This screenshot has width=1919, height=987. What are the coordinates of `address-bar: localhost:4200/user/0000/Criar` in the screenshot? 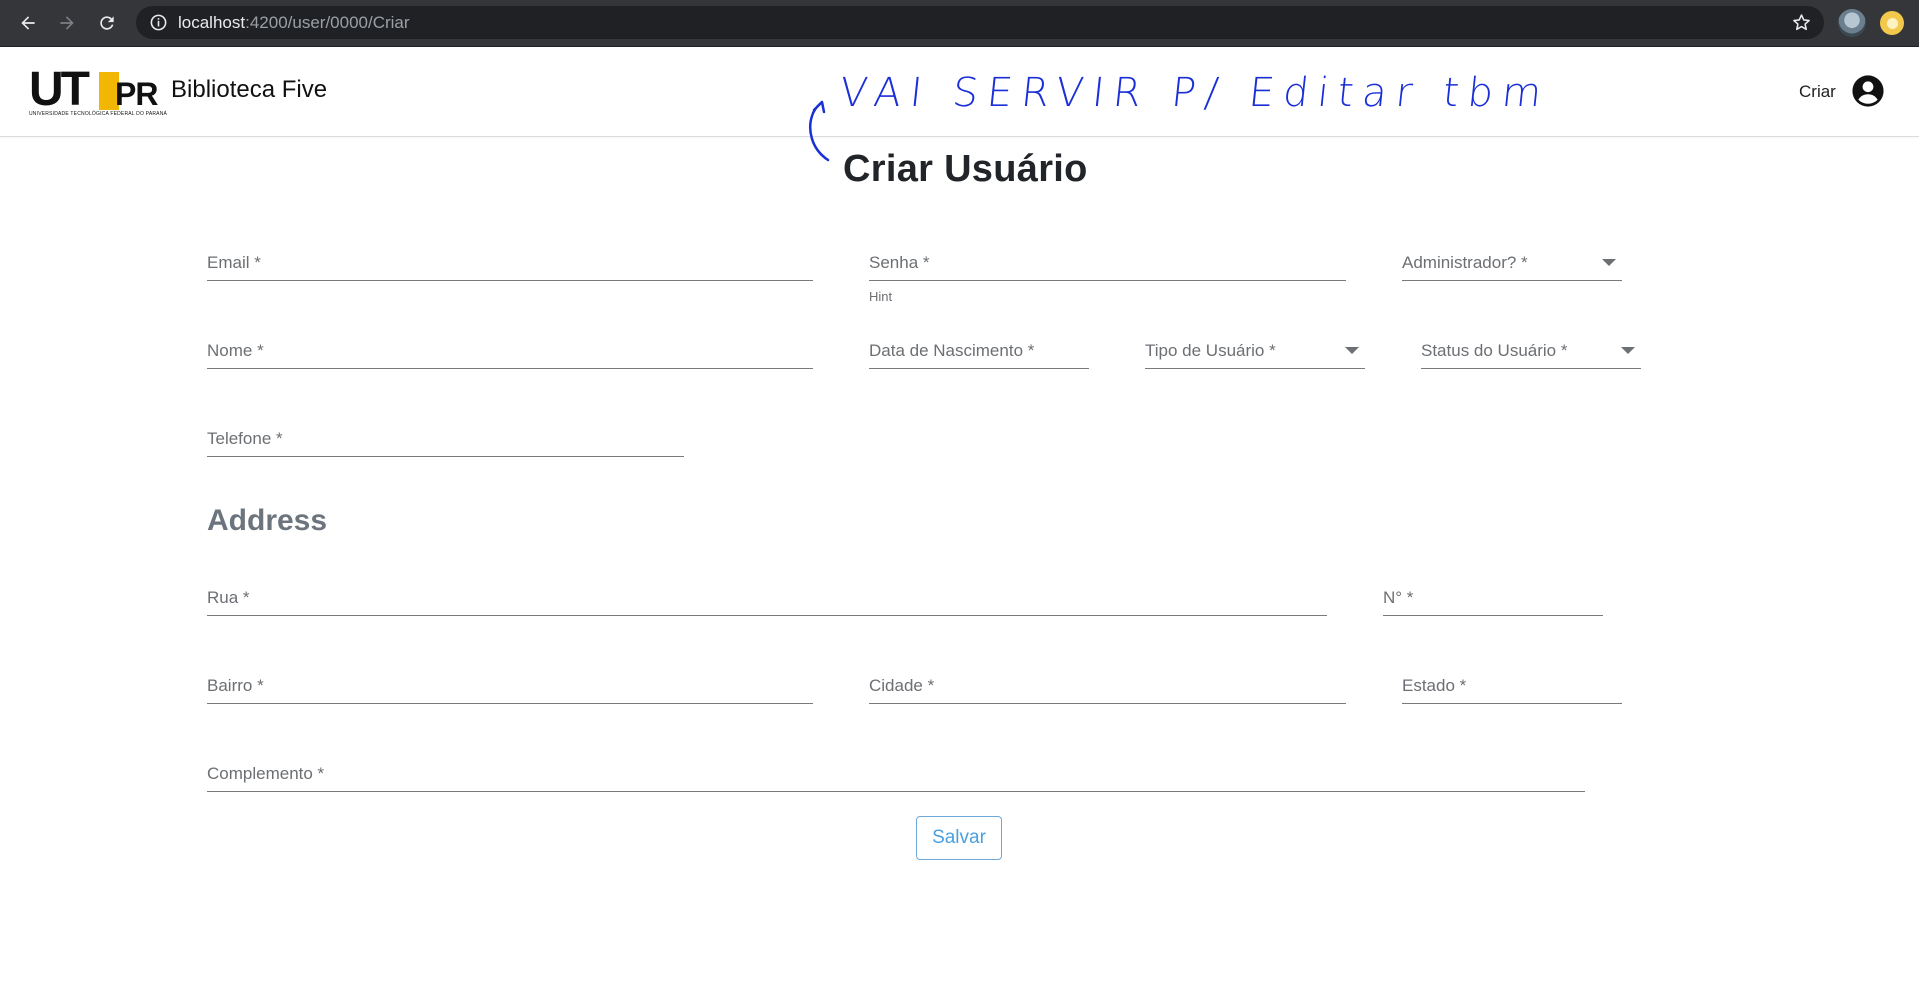 It's located at (980, 22).